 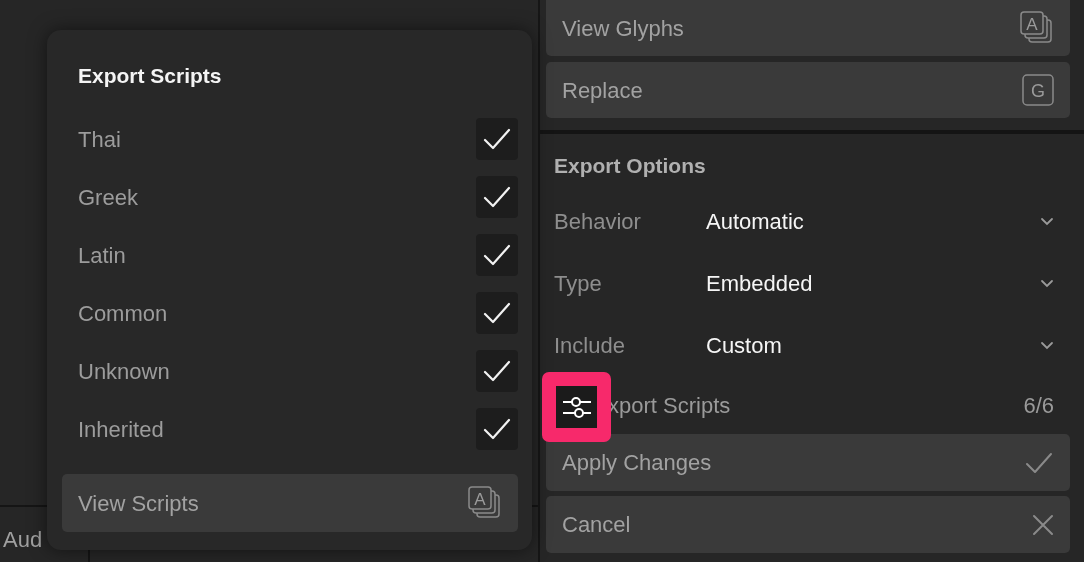 What do you see at coordinates (598, 221) in the screenshot?
I see `field-label: Behavior` at bounding box center [598, 221].